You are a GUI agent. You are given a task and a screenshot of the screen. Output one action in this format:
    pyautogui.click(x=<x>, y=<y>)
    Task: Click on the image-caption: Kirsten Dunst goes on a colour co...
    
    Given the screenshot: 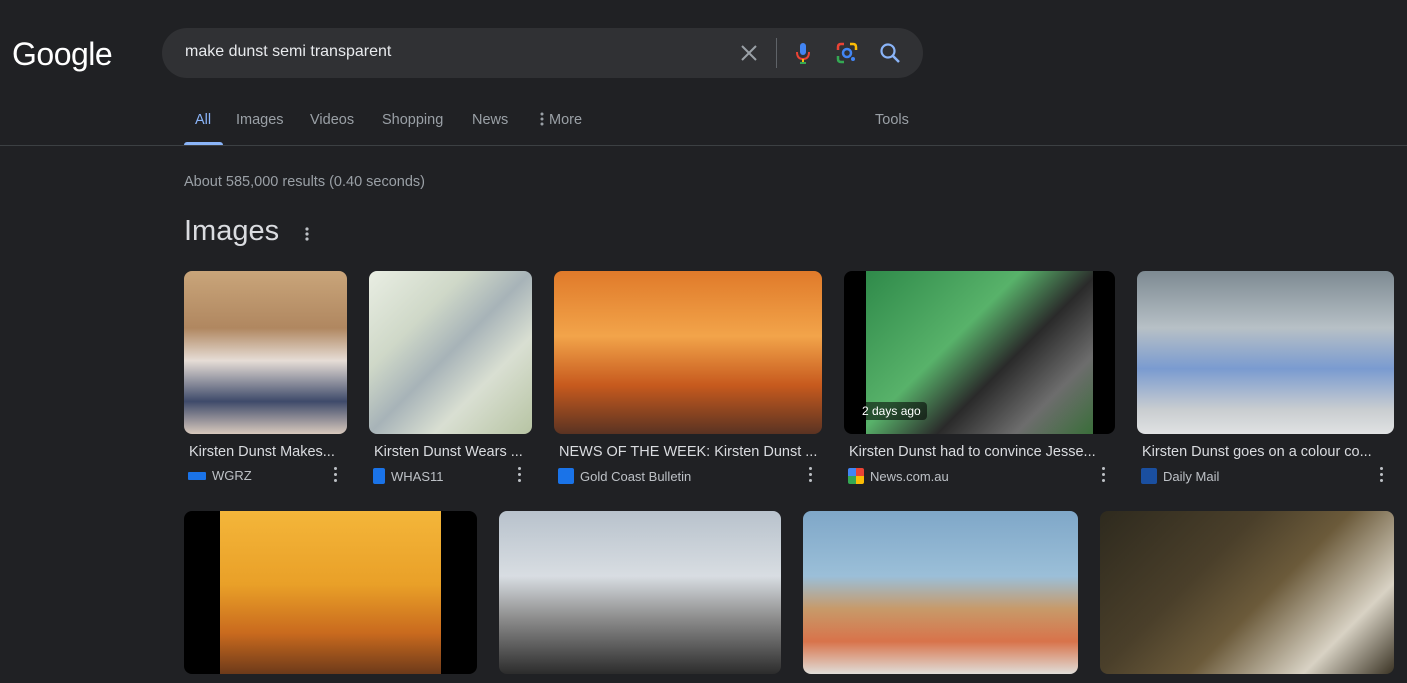 What is the action you would take?
    pyautogui.click(x=1267, y=452)
    